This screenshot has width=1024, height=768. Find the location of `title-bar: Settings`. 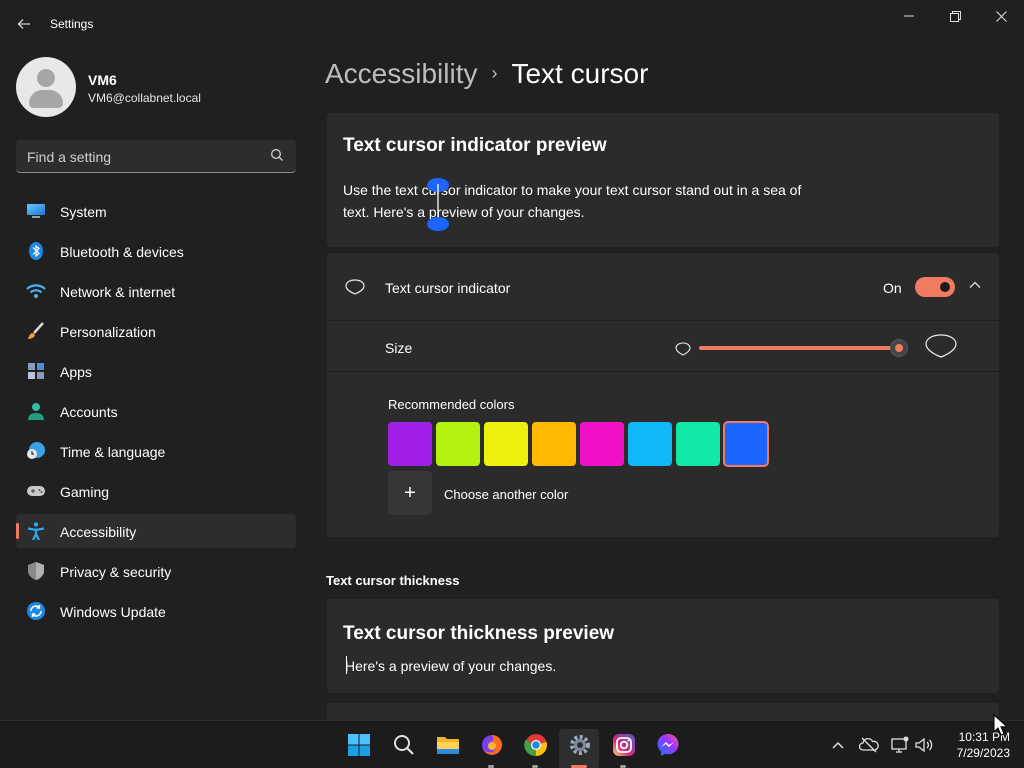

title-bar: Settings is located at coordinates (512, 24).